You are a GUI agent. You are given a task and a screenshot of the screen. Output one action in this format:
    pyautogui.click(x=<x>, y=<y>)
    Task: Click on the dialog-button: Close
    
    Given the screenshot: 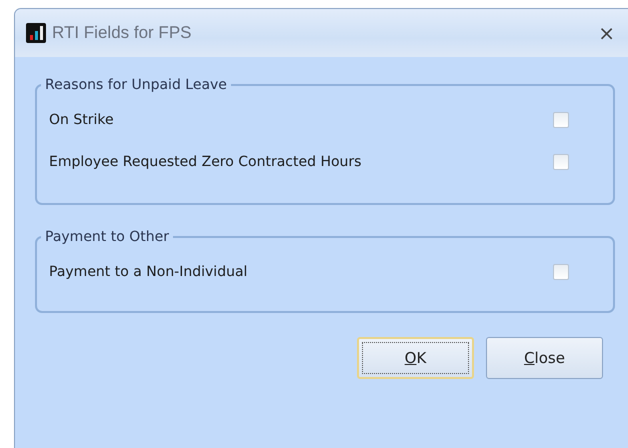 What is the action you would take?
    pyautogui.click(x=544, y=358)
    